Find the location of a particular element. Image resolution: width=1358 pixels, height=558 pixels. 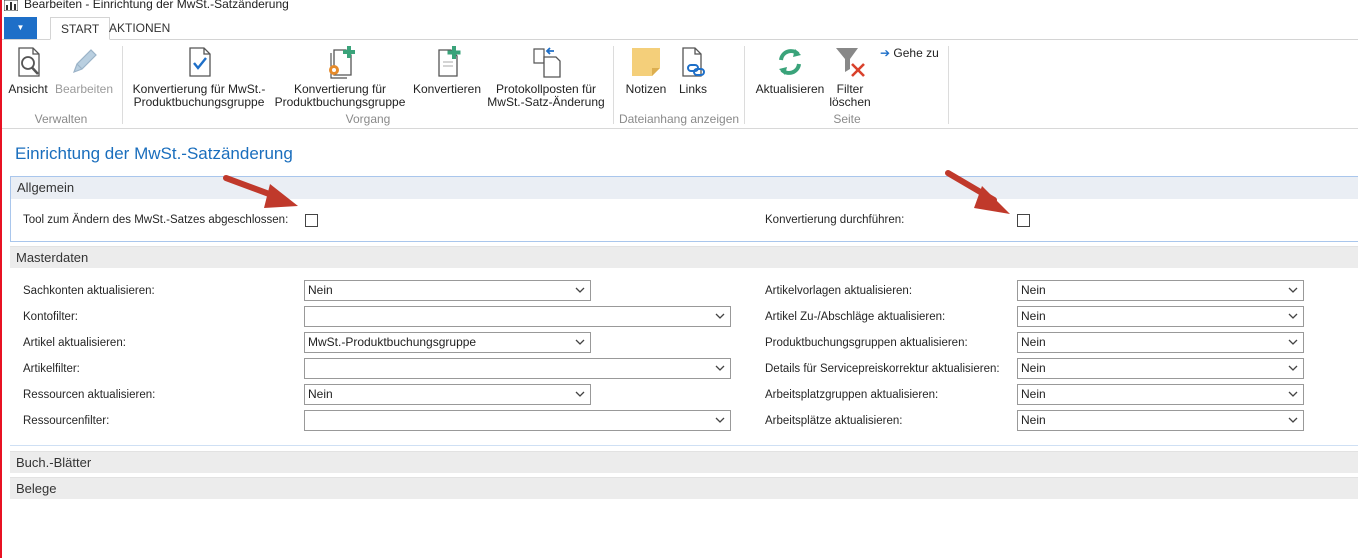

arbeitsplaetze-select: Nein is located at coordinates (1160, 420).